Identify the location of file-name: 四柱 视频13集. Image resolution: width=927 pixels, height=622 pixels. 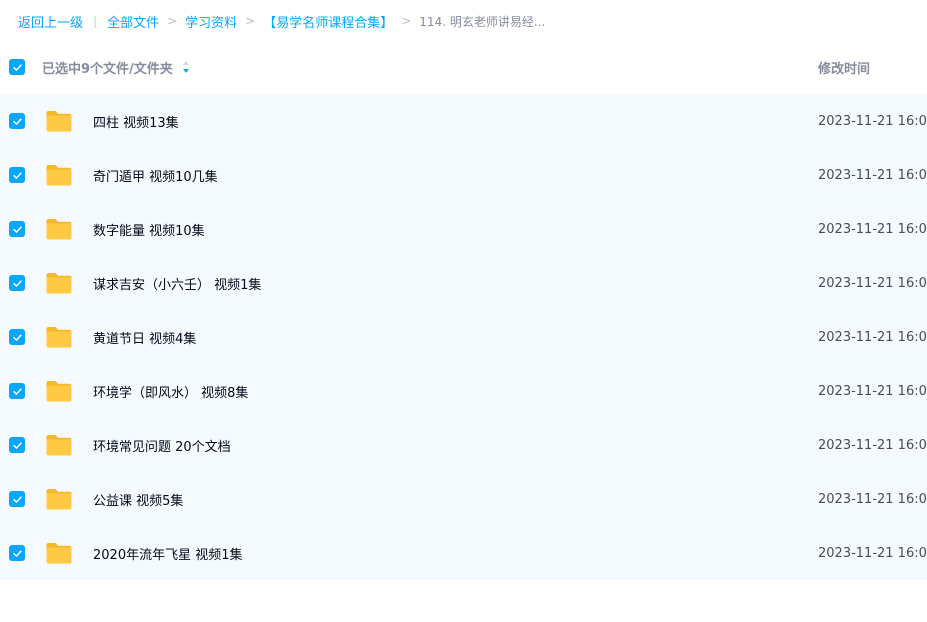
(136, 121).